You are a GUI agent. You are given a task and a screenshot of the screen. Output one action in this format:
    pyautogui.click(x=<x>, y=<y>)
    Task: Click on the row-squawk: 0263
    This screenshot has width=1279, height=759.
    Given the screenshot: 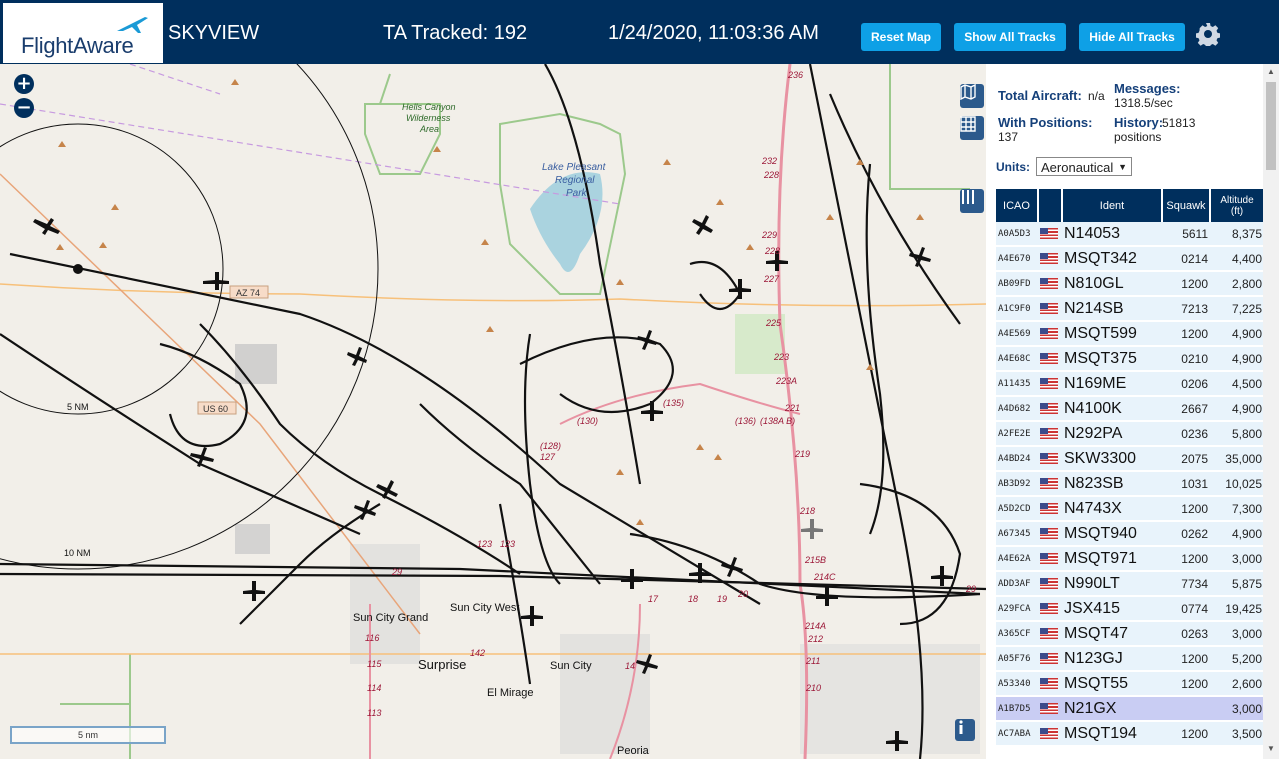 What is the action you would take?
    pyautogui.click(x=1186, y=634)
    